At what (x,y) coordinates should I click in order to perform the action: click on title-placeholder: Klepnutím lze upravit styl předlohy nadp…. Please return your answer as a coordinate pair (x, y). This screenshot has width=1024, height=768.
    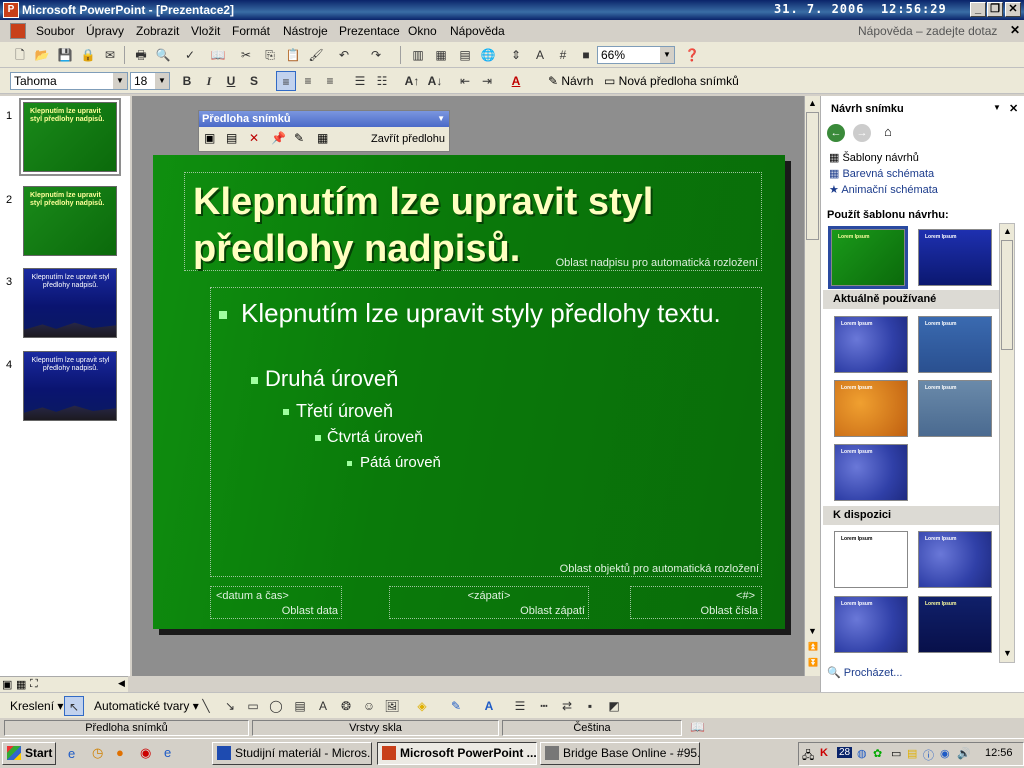
    Looking at the image, I should click on (473, 221).